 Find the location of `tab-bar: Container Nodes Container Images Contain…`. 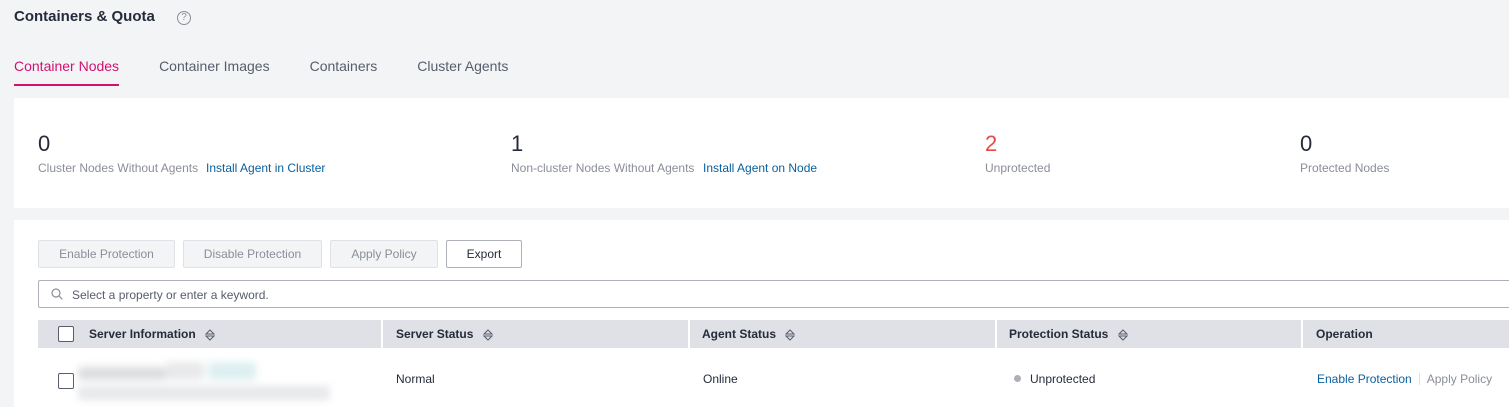

tab-bar: Container Nodes Container Images Contain… is located at coordinates (281, 72).